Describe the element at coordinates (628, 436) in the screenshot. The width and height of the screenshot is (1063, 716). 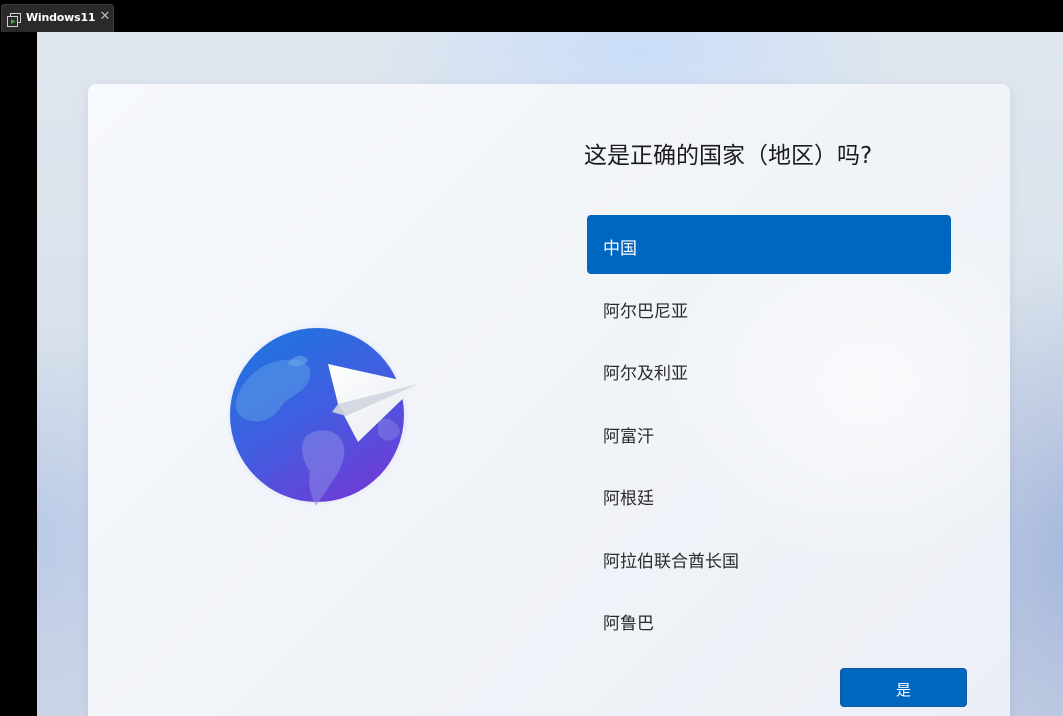
I see `country-option-label: 阿富汗` at that location.